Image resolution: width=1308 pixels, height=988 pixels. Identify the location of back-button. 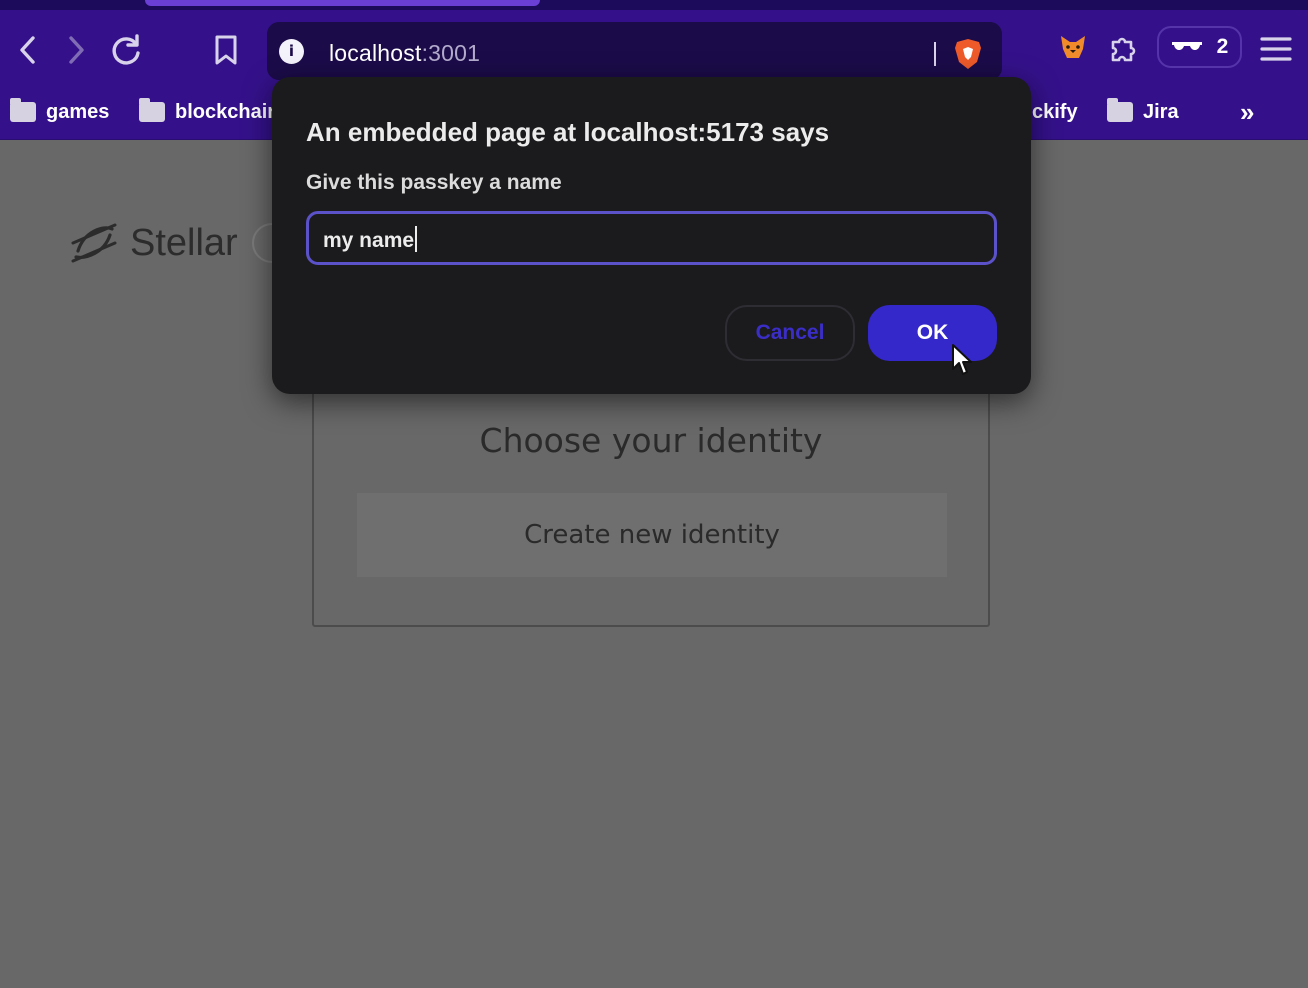
(28, 50).